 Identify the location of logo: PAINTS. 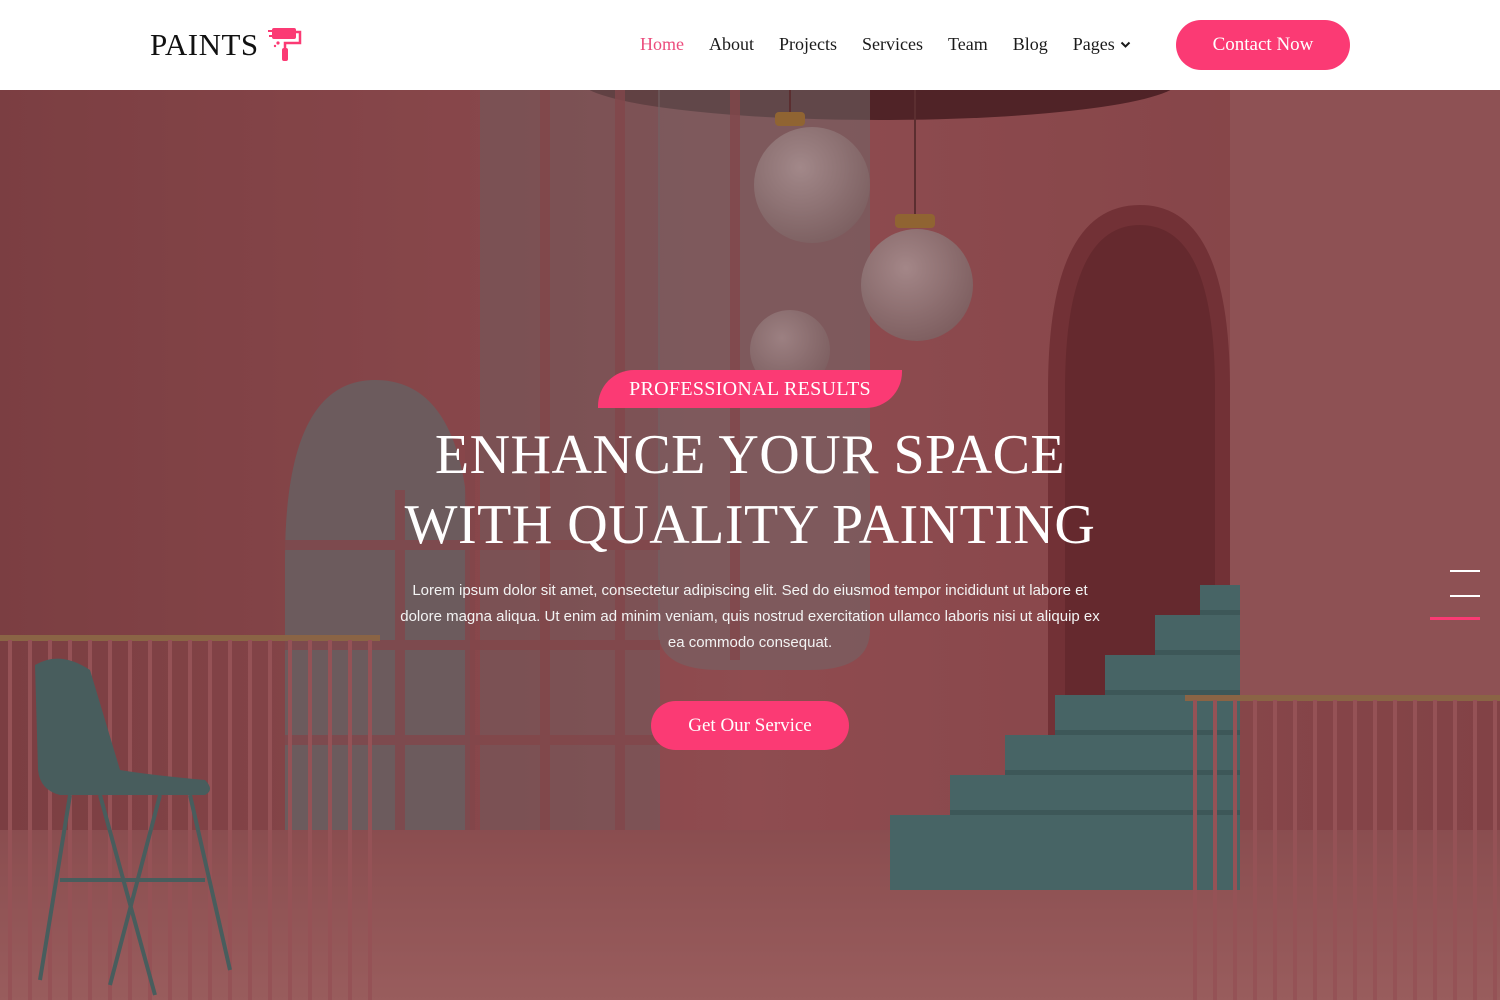
(226, 44).